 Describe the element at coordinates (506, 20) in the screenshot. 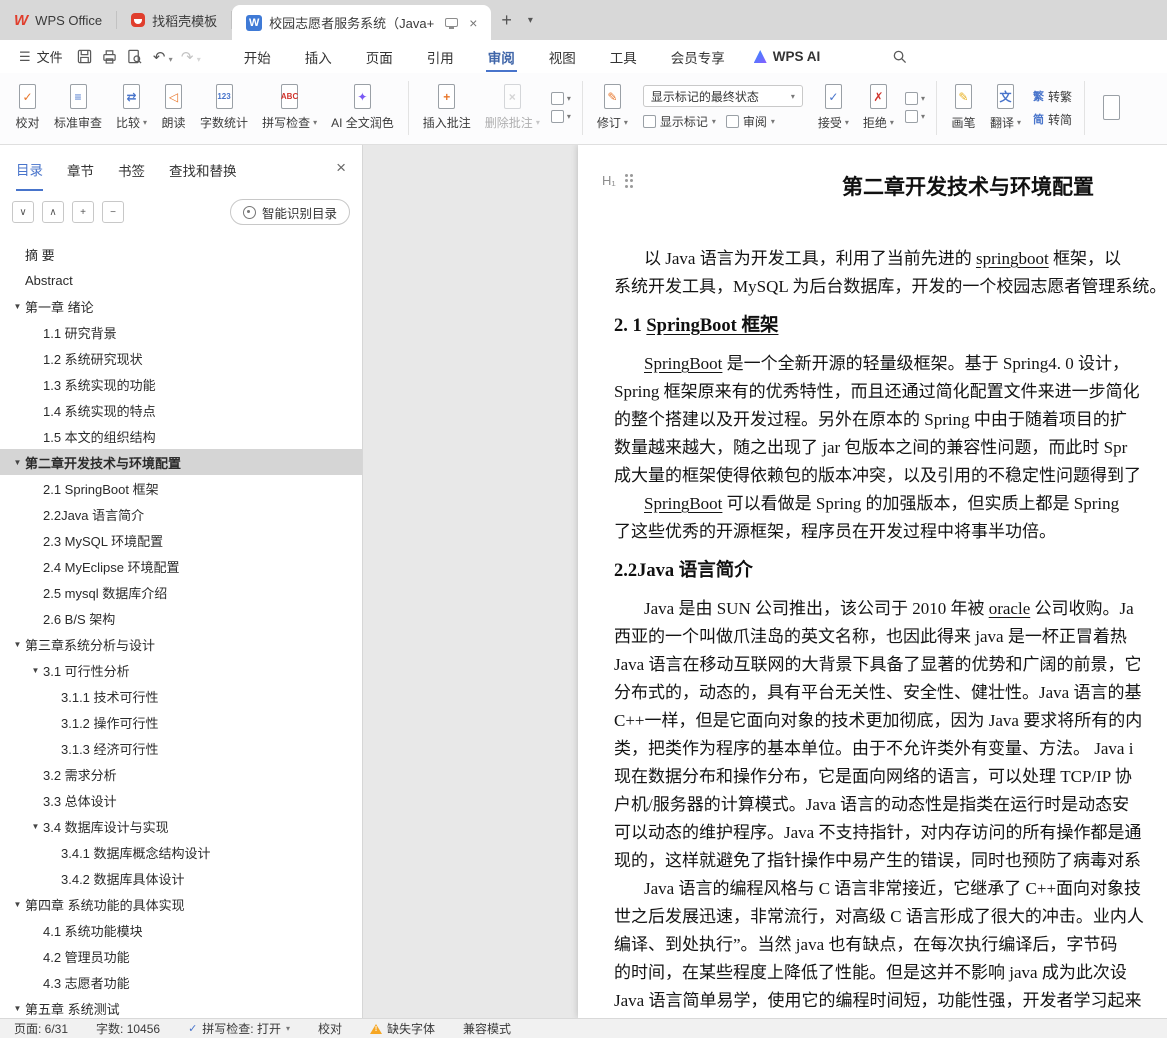

I see `new-tab-button: +` at that location.